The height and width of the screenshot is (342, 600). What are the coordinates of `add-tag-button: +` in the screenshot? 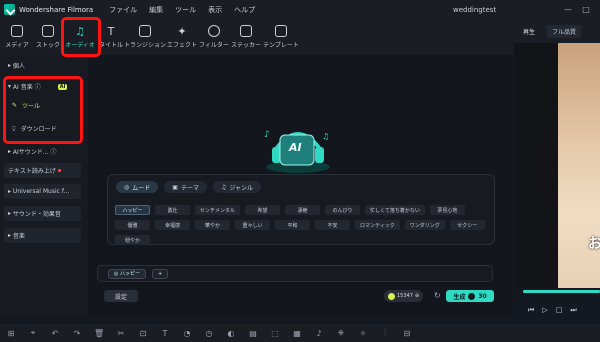 It's located at (160, 273).